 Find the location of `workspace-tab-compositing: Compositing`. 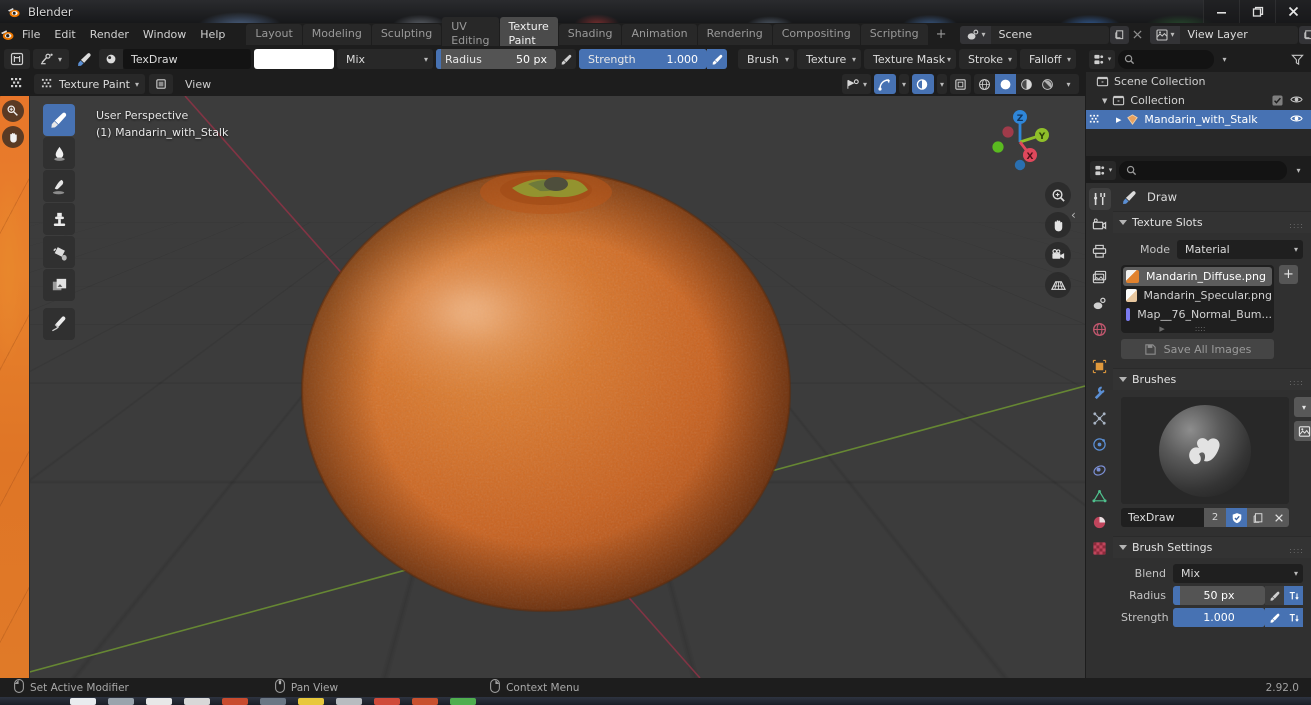

workspace-tab-compositing: Compositing is located at coordinates (816, 34).